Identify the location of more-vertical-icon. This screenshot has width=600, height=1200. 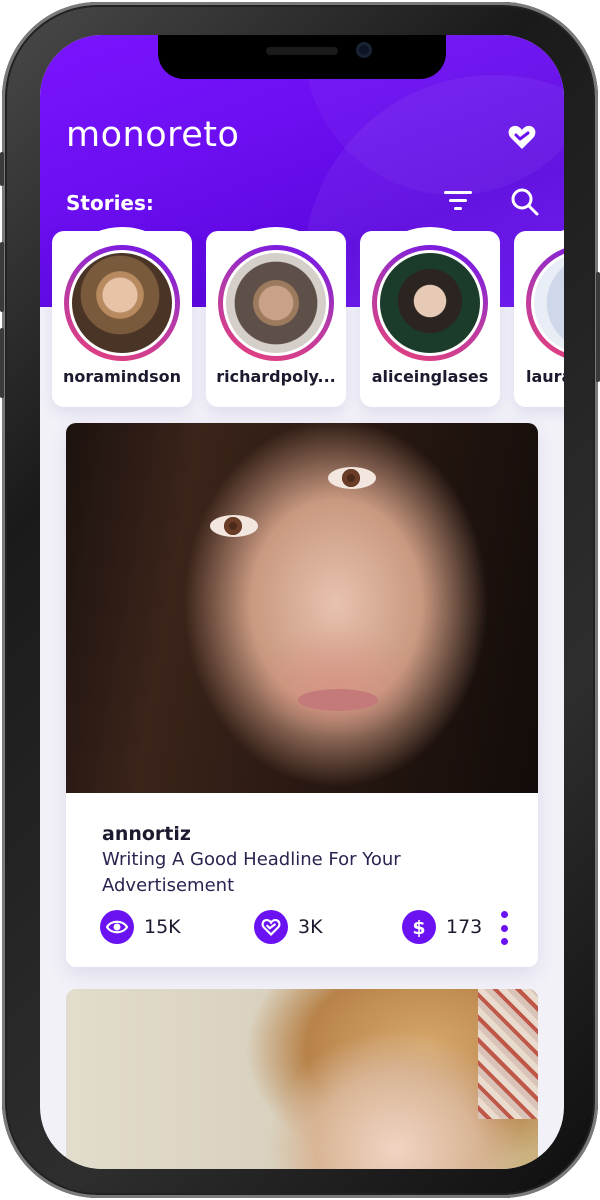
(504, 928).